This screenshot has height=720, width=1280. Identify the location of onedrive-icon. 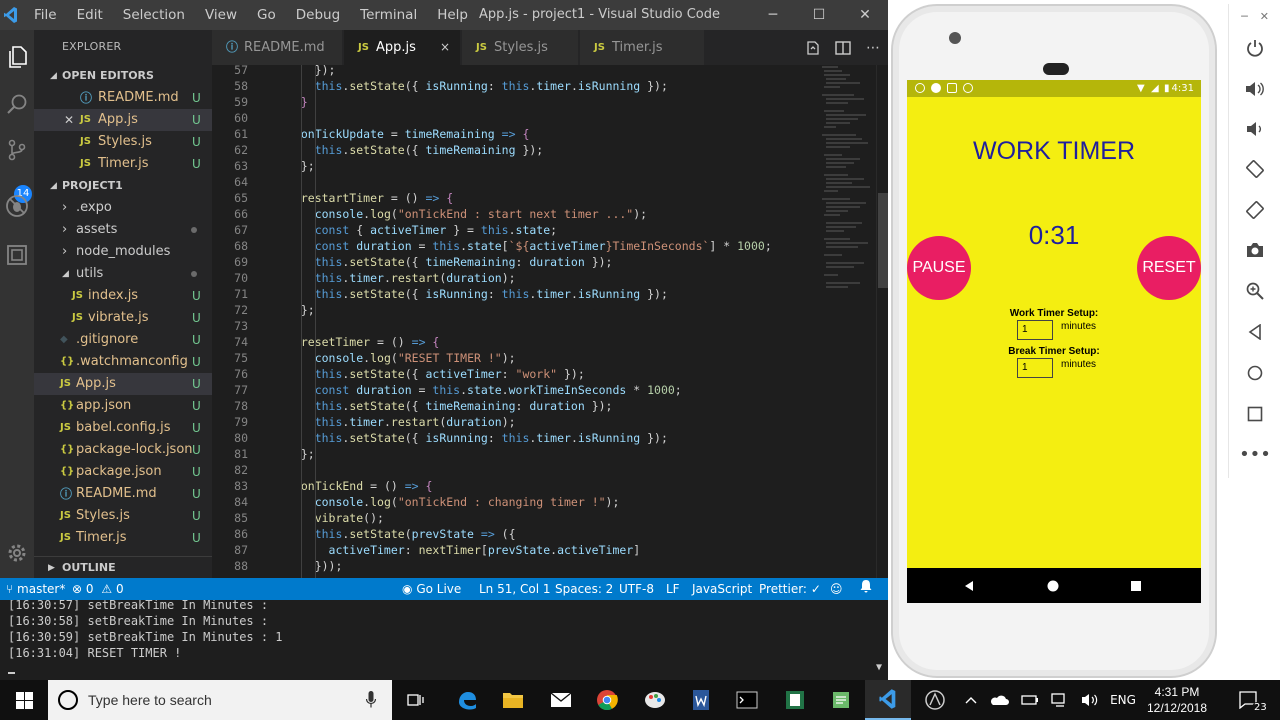
(999, 700).